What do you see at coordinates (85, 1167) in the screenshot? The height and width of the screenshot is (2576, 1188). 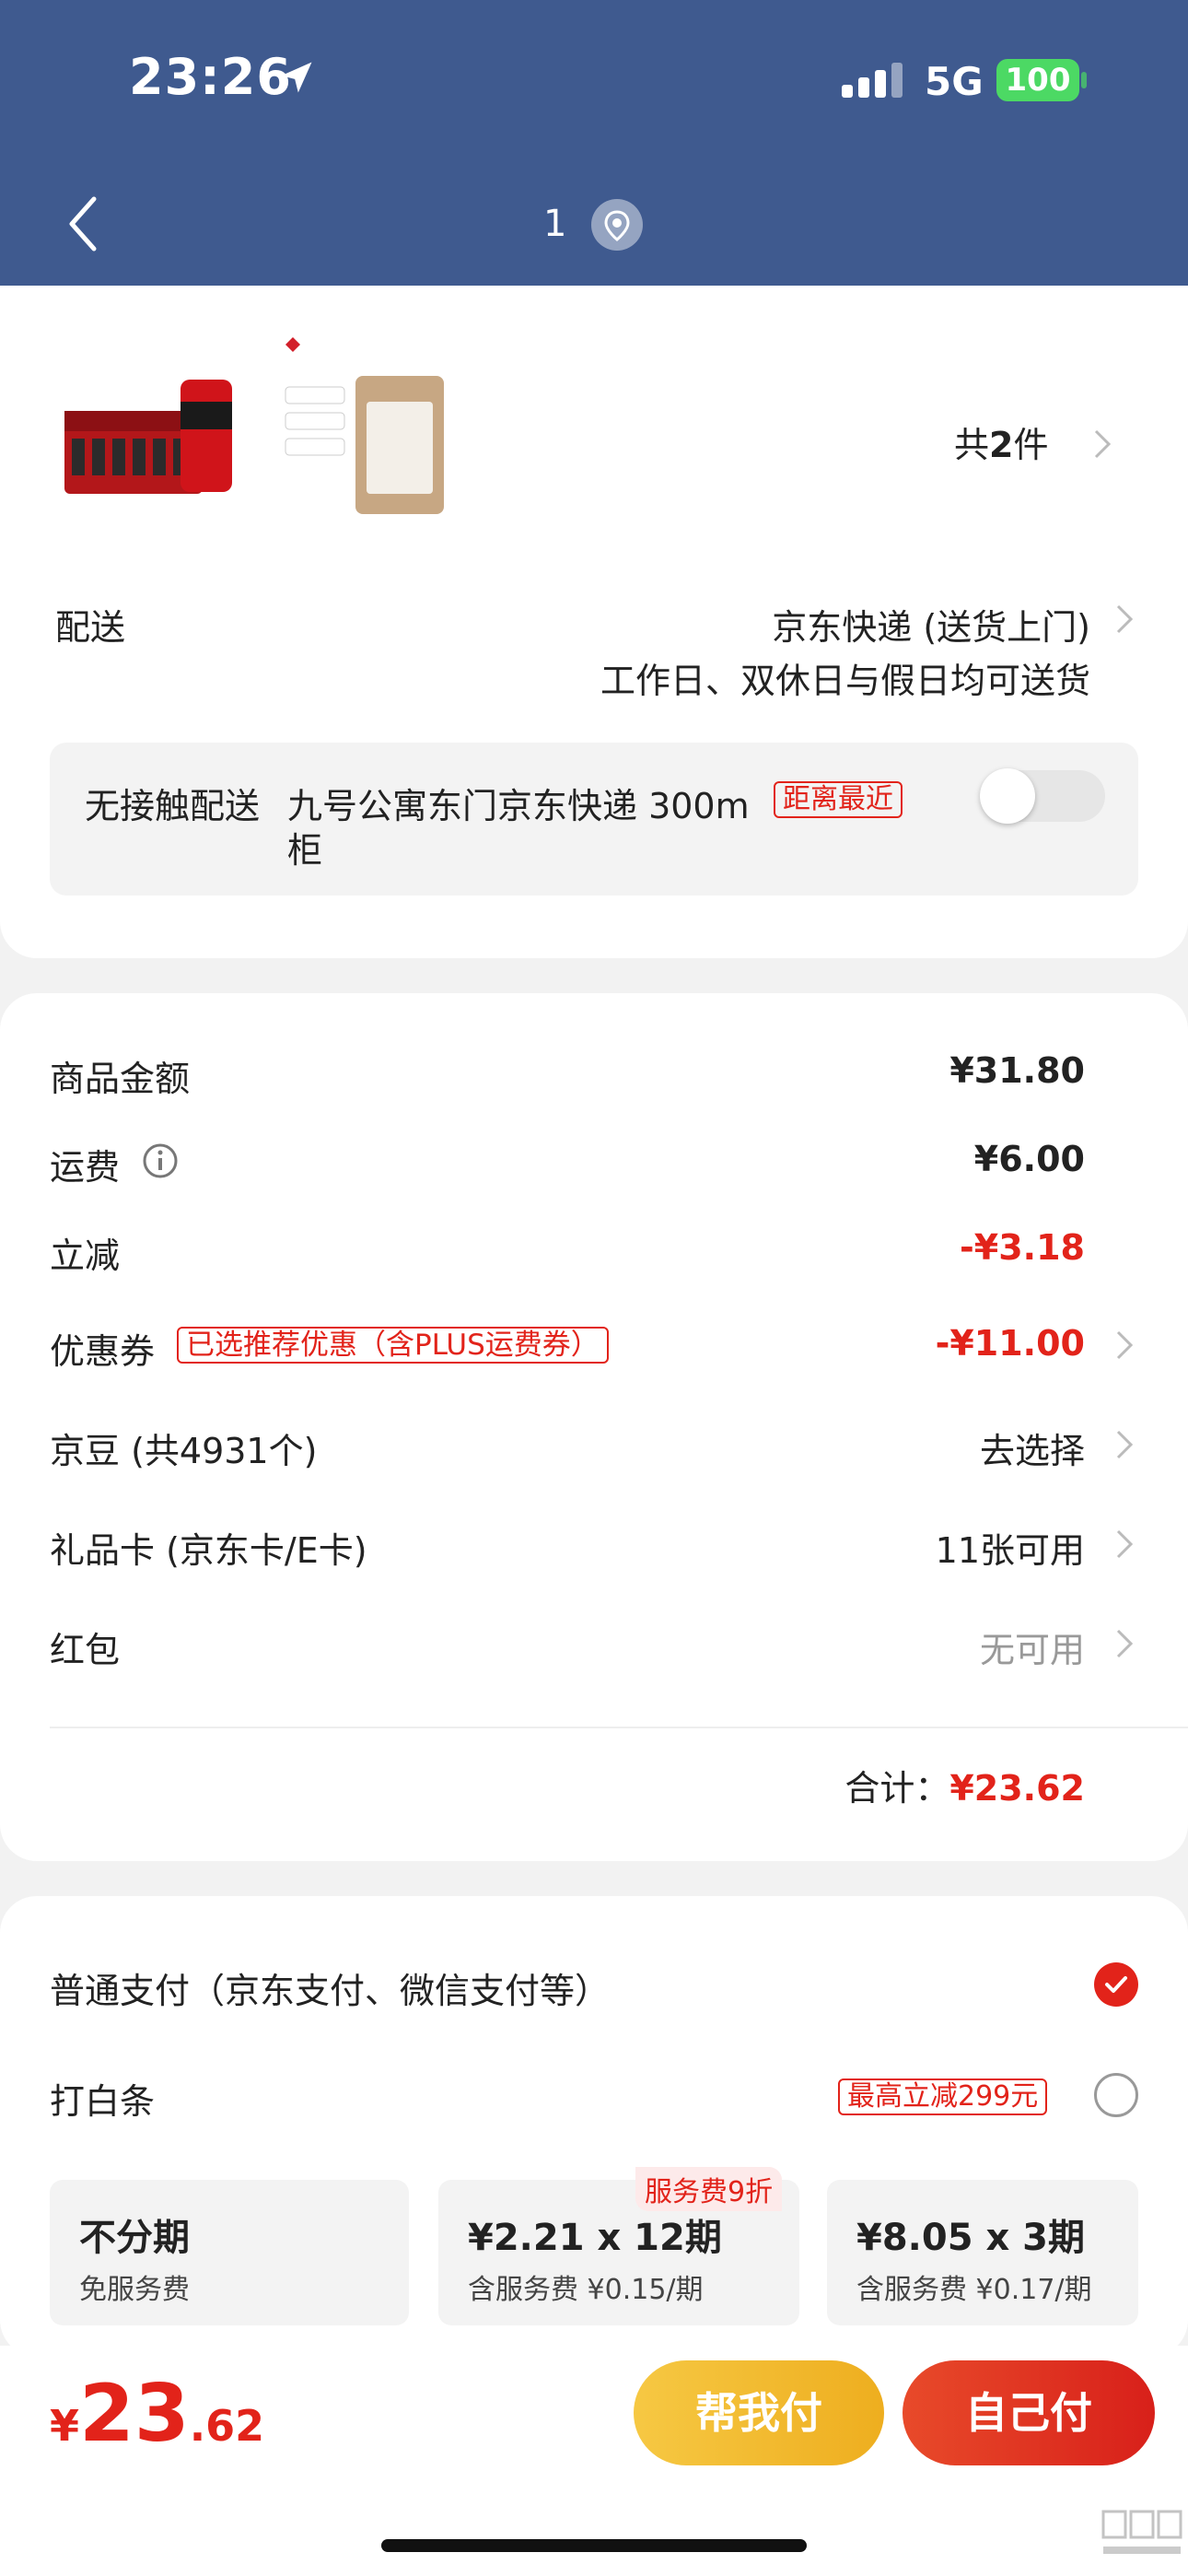 I see `shipping-label: 运费` at bounding box center [85, 1167].